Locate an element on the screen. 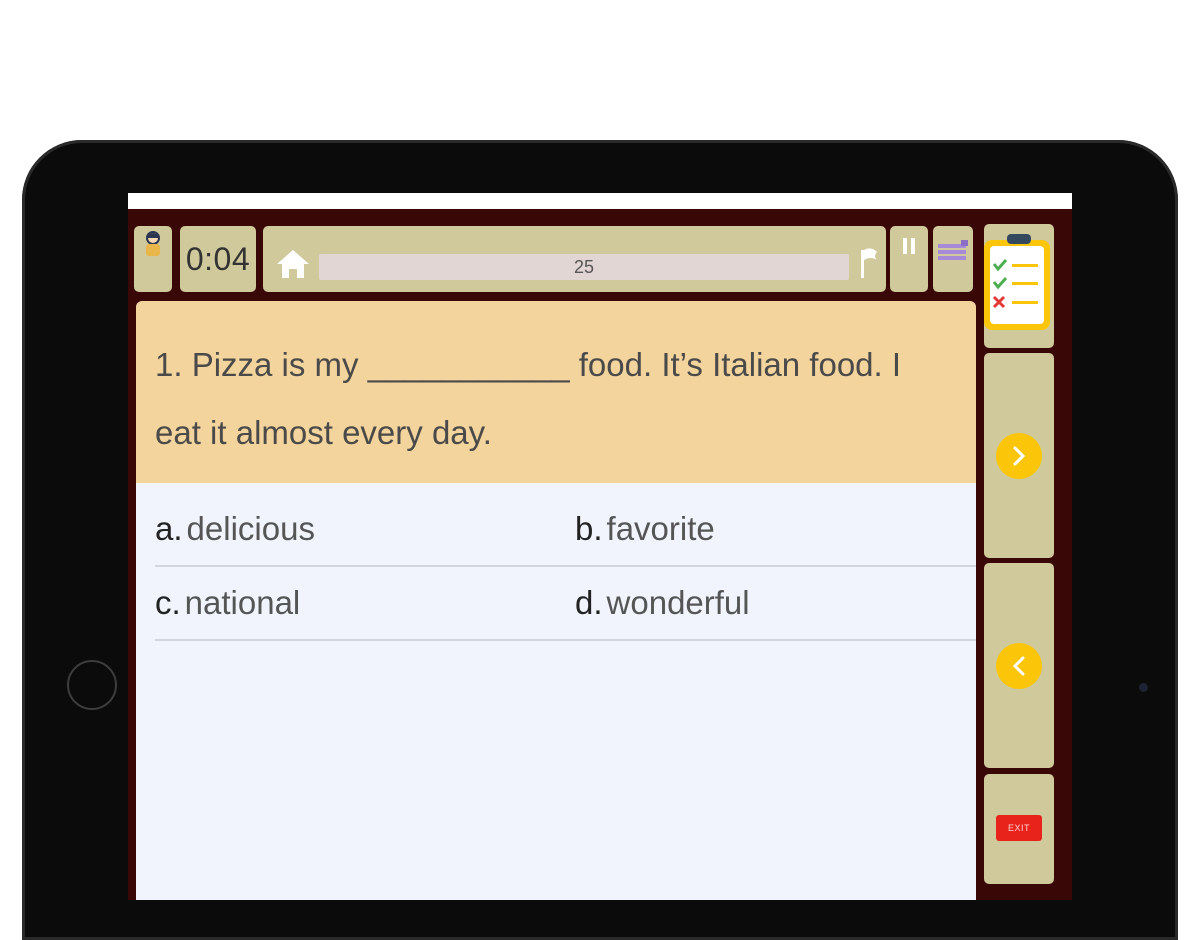  previous-question-panel is located at coordinates (1019, 665).